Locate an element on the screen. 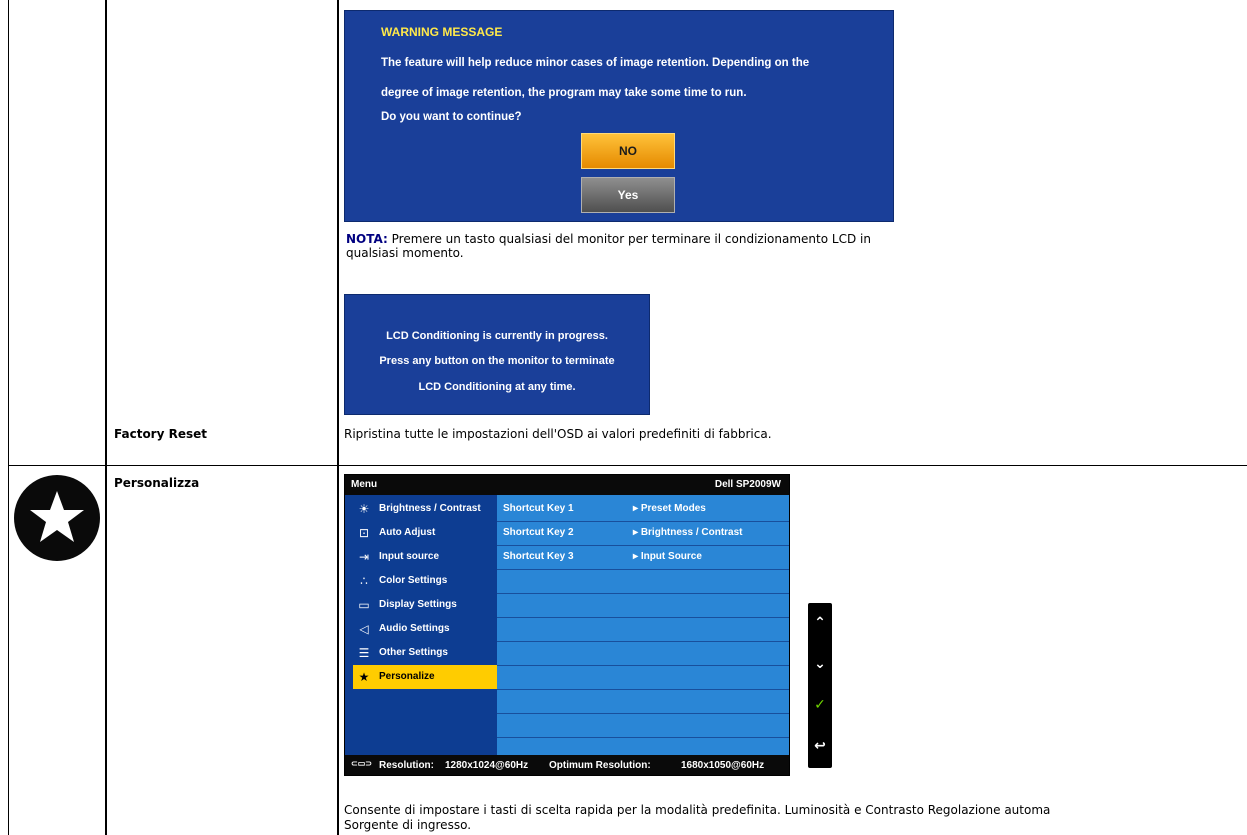 The image size is (1247, 835). note-label: NOTA: is located at coordinates (367, 239).